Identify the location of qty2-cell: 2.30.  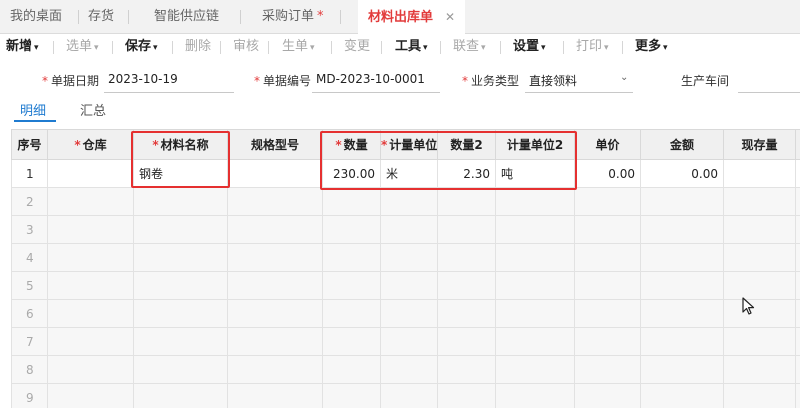
(466, 173).